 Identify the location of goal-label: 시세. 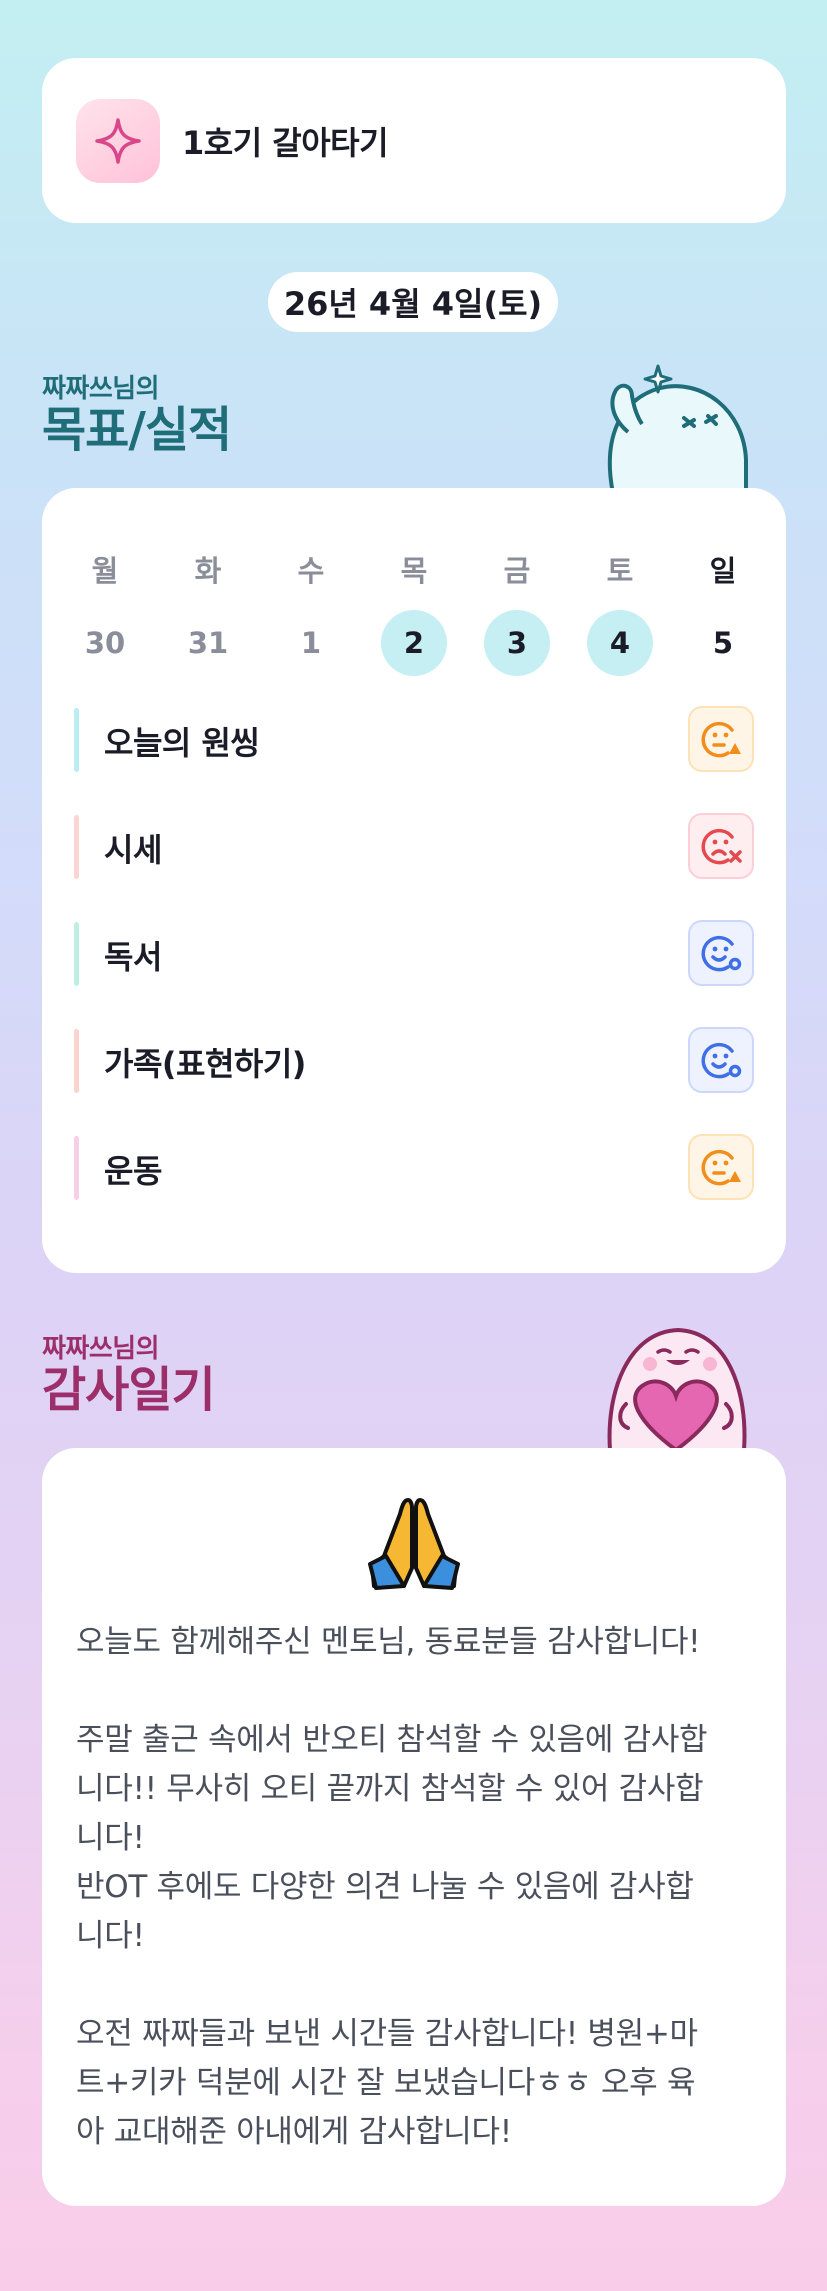
(133, 850).